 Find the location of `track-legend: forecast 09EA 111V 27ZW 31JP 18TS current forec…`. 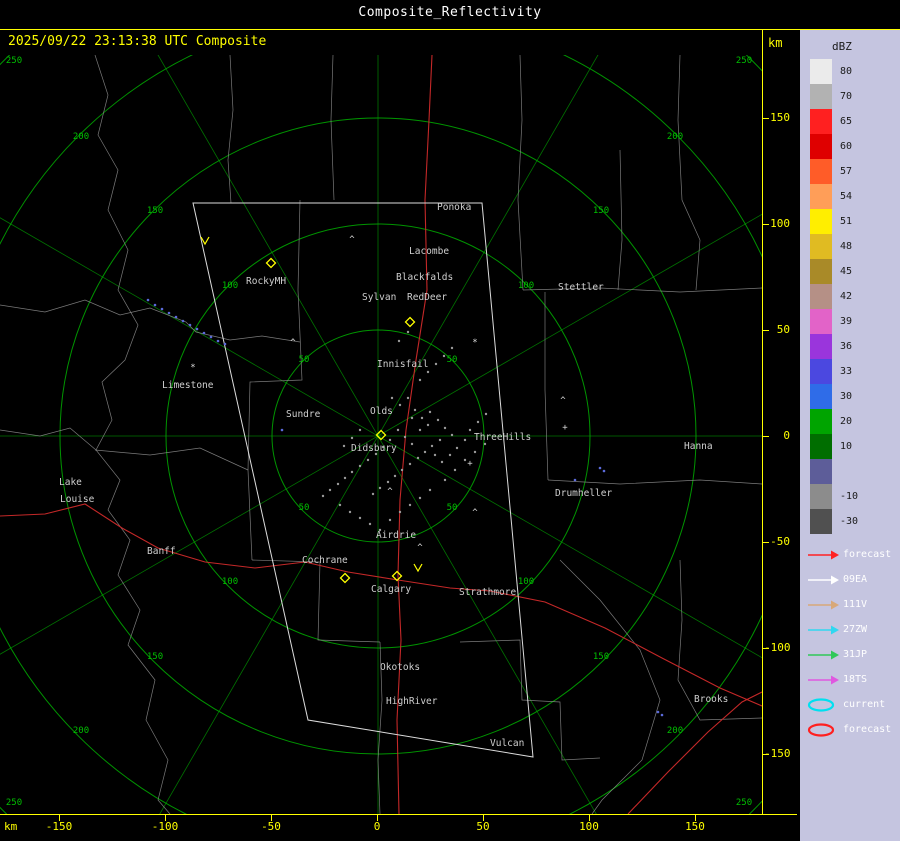

track-legend: forecast 09EA 111V 27ZW 31JP 18TS current forec… is located at coordinates (850, 642).